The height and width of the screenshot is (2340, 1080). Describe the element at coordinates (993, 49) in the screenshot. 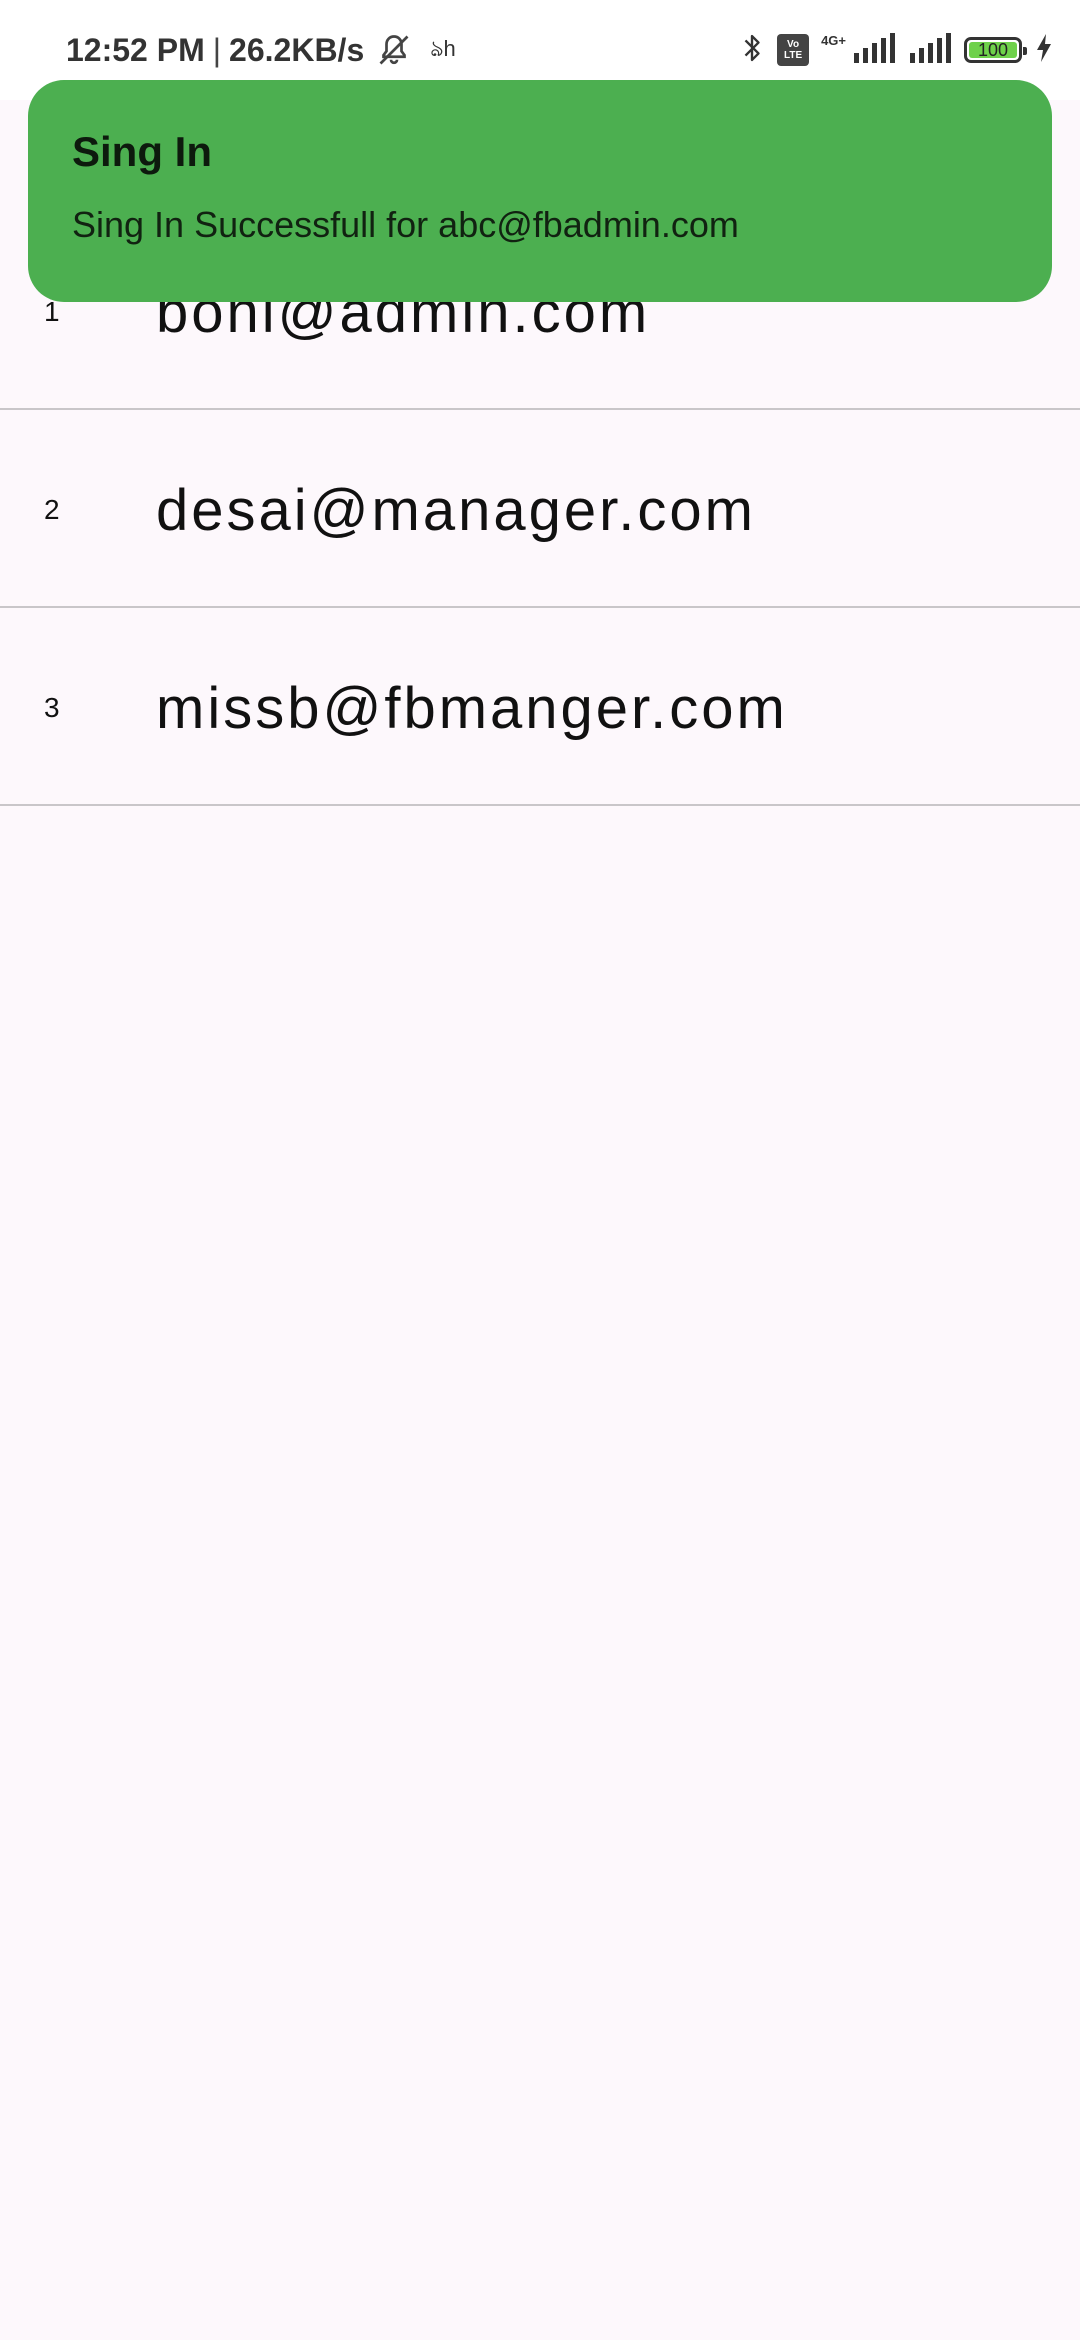

I see `battery-level: 100` at that location.